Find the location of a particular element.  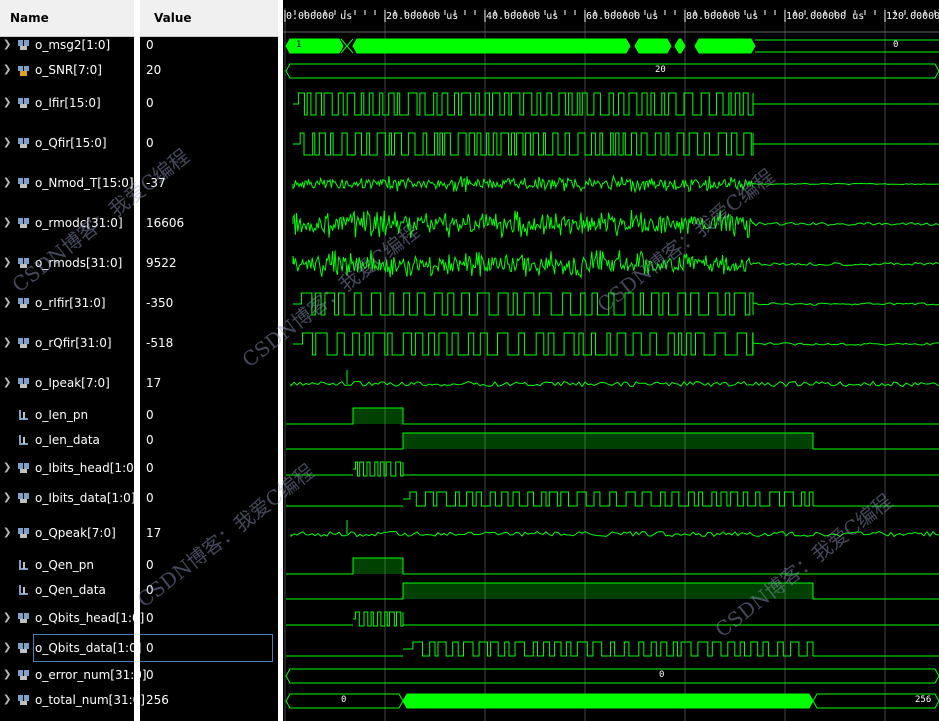

bus-trace is located at coordinates (847, 46).